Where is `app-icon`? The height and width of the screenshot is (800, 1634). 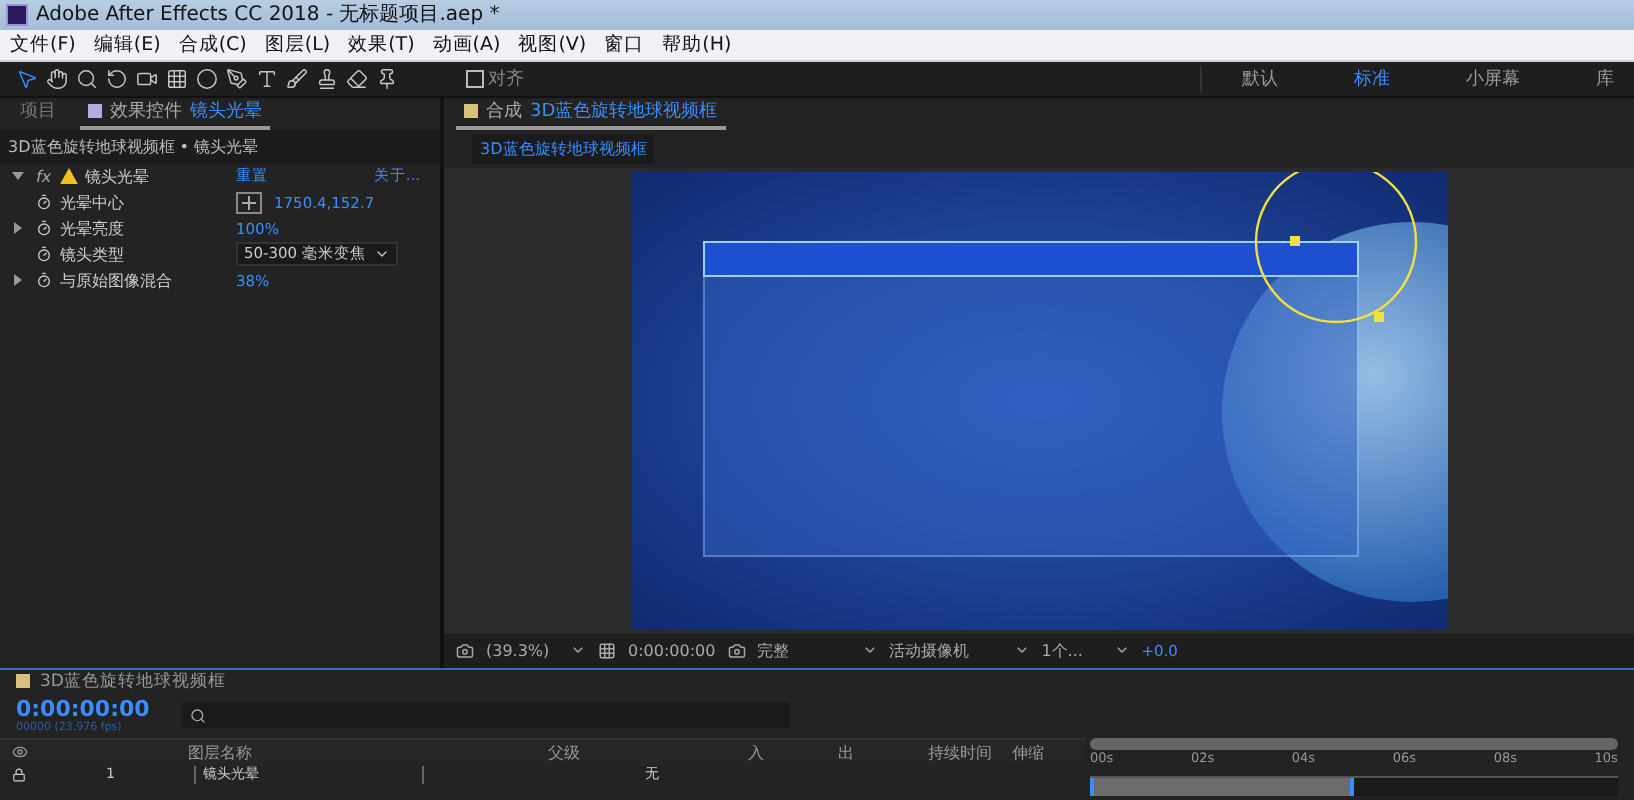 app-icon is located at coordinates (17, 14).